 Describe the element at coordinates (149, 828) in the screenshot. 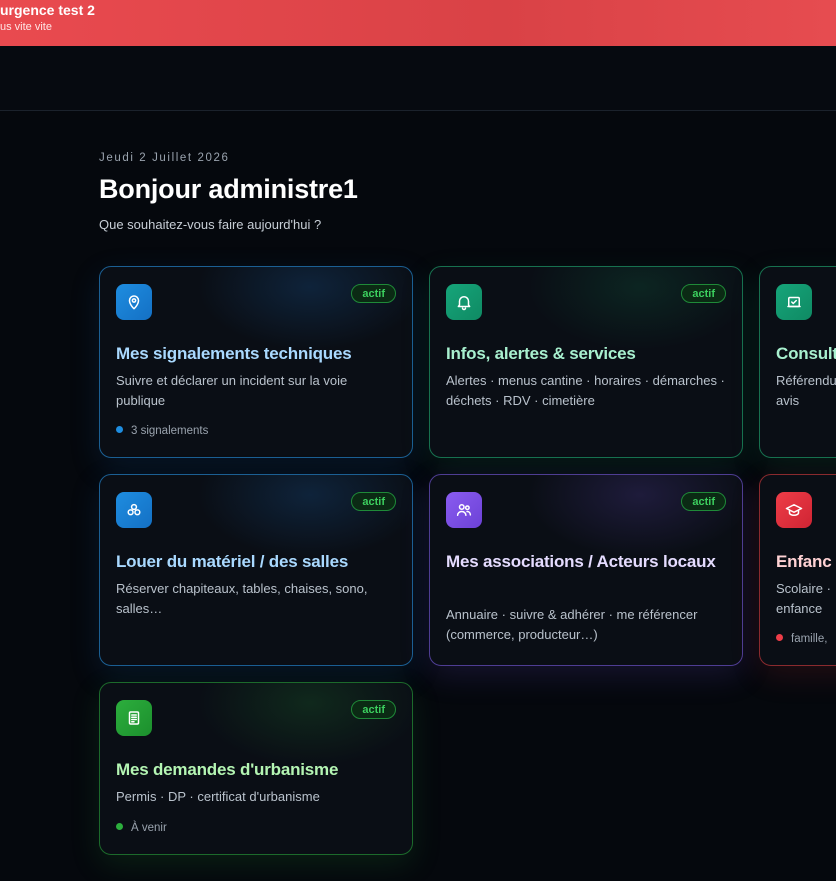

I see `meta-text: À venir` at that location.